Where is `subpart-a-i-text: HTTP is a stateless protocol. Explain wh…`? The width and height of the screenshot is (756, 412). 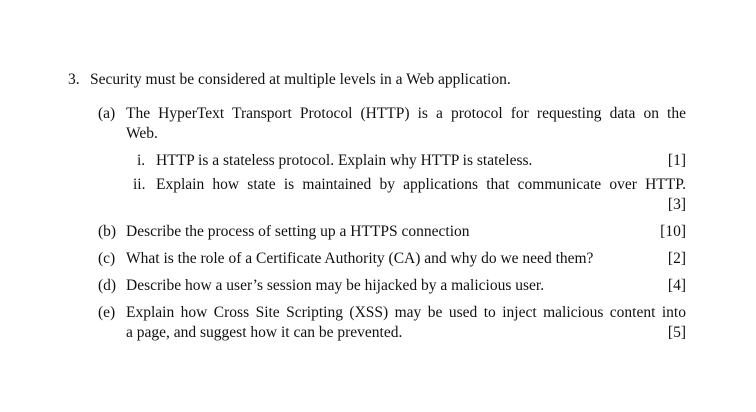
subpart-a-i-text: HTTP is a stateless protocol. Explain wh… is located at coordinates (344, 160).